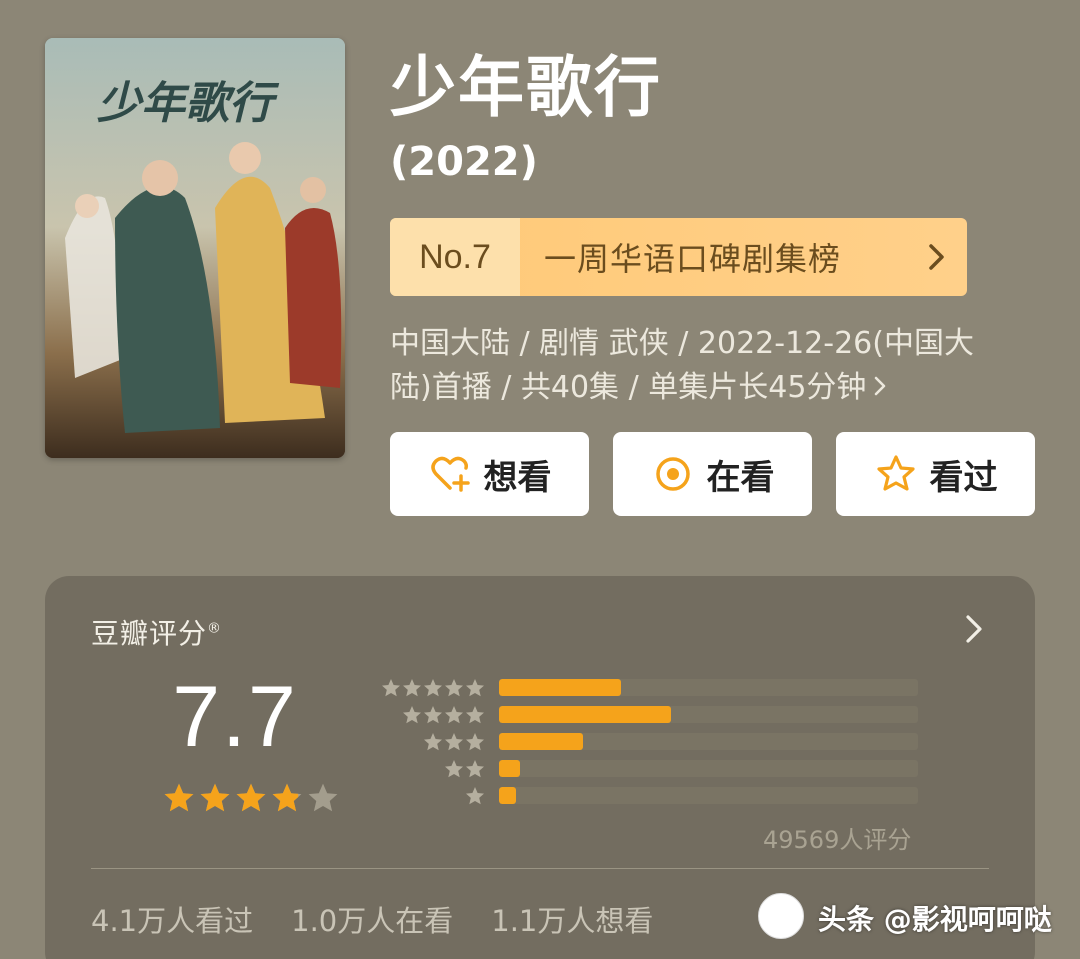 The image size is (1080, 959). What do you see at coordinates (693, 259) in the screenshot?
I see `rank-label: 一周华语口碑剧集榜` at bounding box center [693, 259].